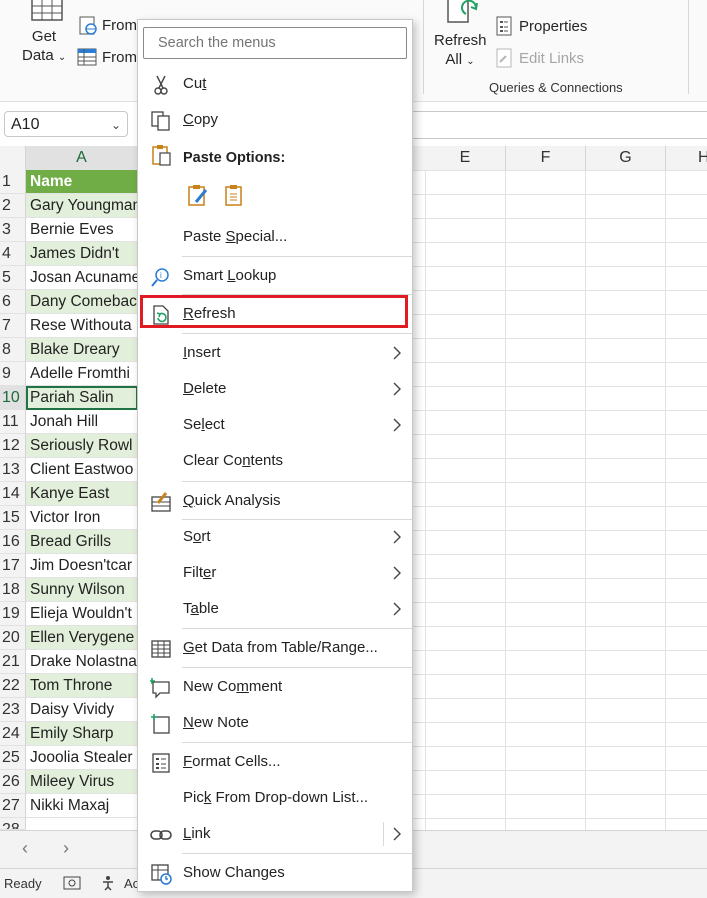  What do you see at coordinates (82, 182) in the screenshot?
I see `table-header-cell: Name` at bounding box center [82, 182].